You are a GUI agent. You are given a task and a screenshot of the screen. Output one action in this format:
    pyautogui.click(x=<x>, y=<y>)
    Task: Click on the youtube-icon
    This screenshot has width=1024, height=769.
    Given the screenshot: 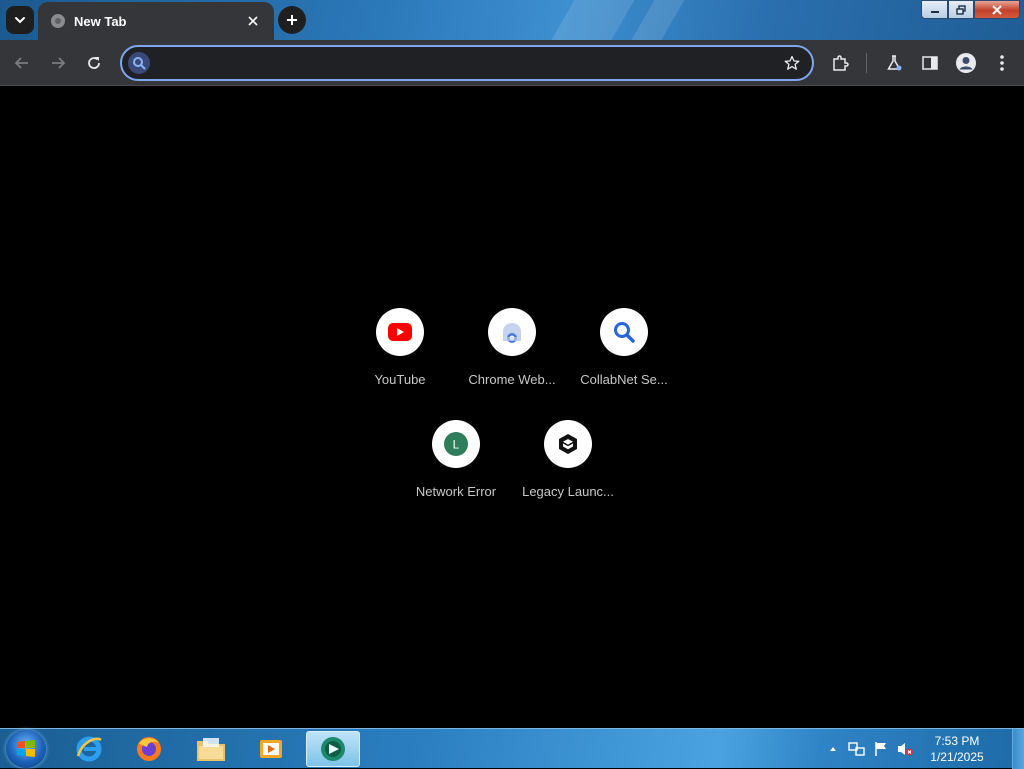 What is the action you would take?
    pyautogui.click(x=400, y=332)
    